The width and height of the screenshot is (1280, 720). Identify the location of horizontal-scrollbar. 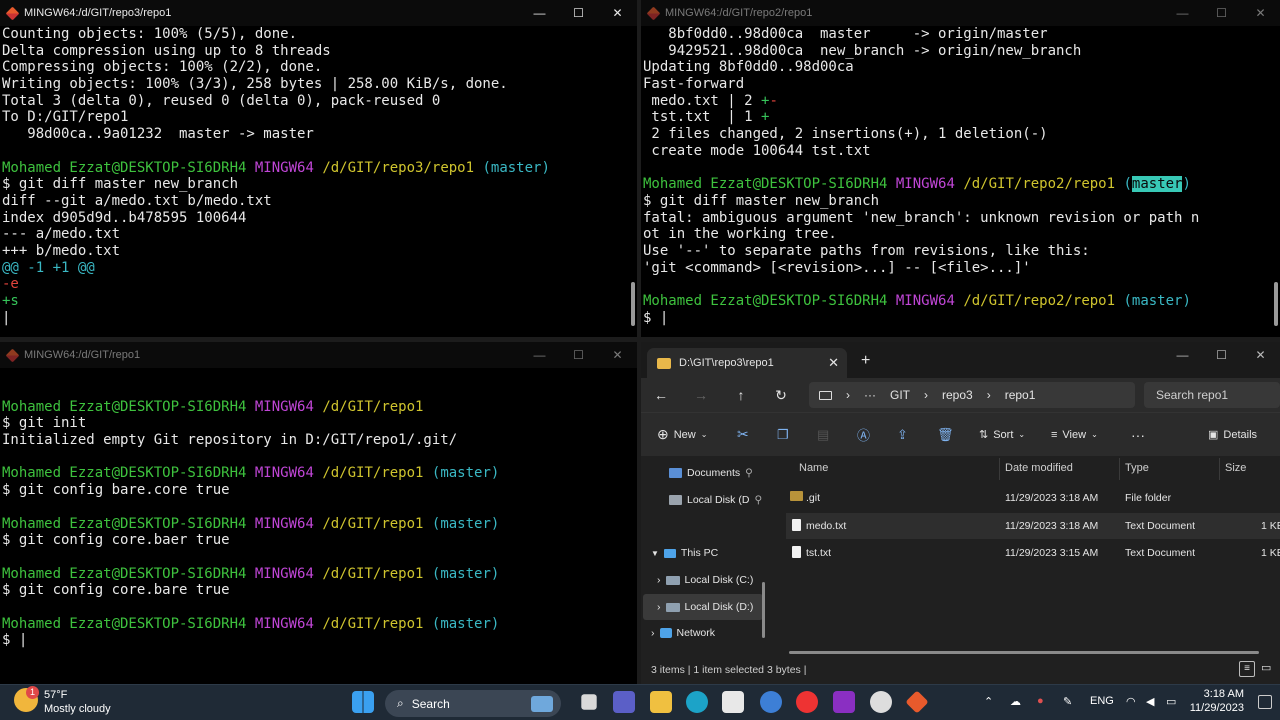
(1024, 652).